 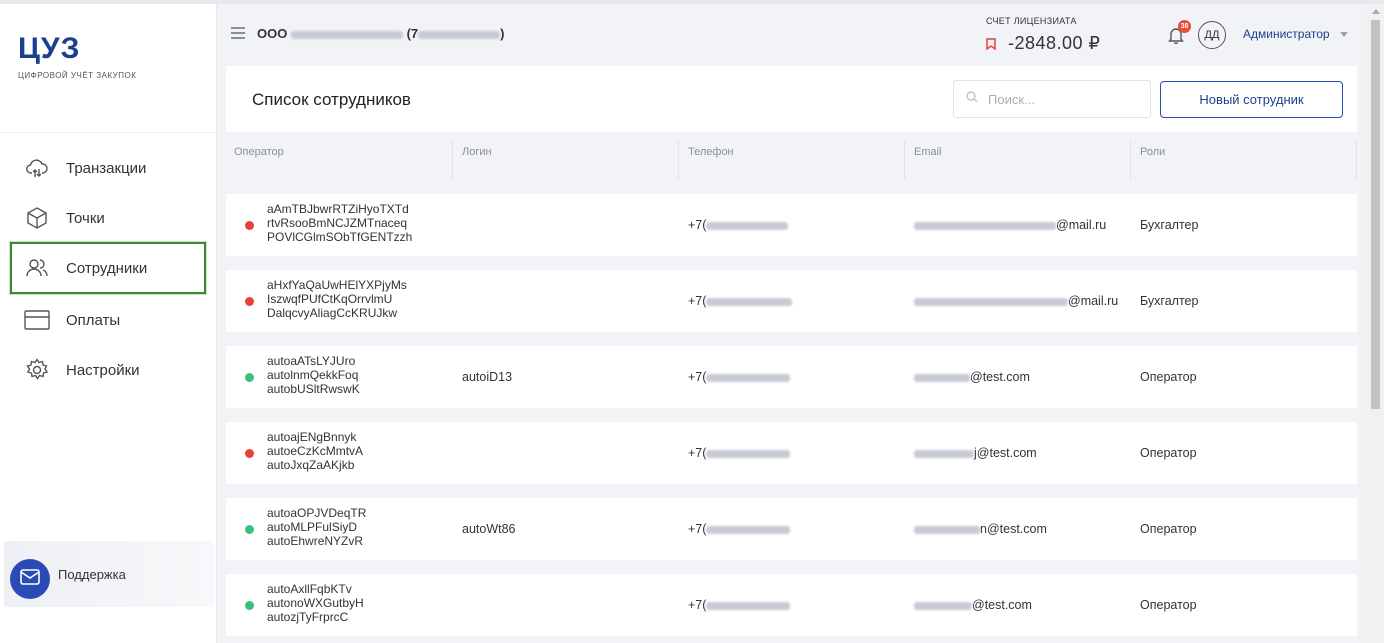 What do you see at coordinates (412, 33) in the screenshot?
I see `org-inn-prefix: (7` at bounding box center [412, 33].